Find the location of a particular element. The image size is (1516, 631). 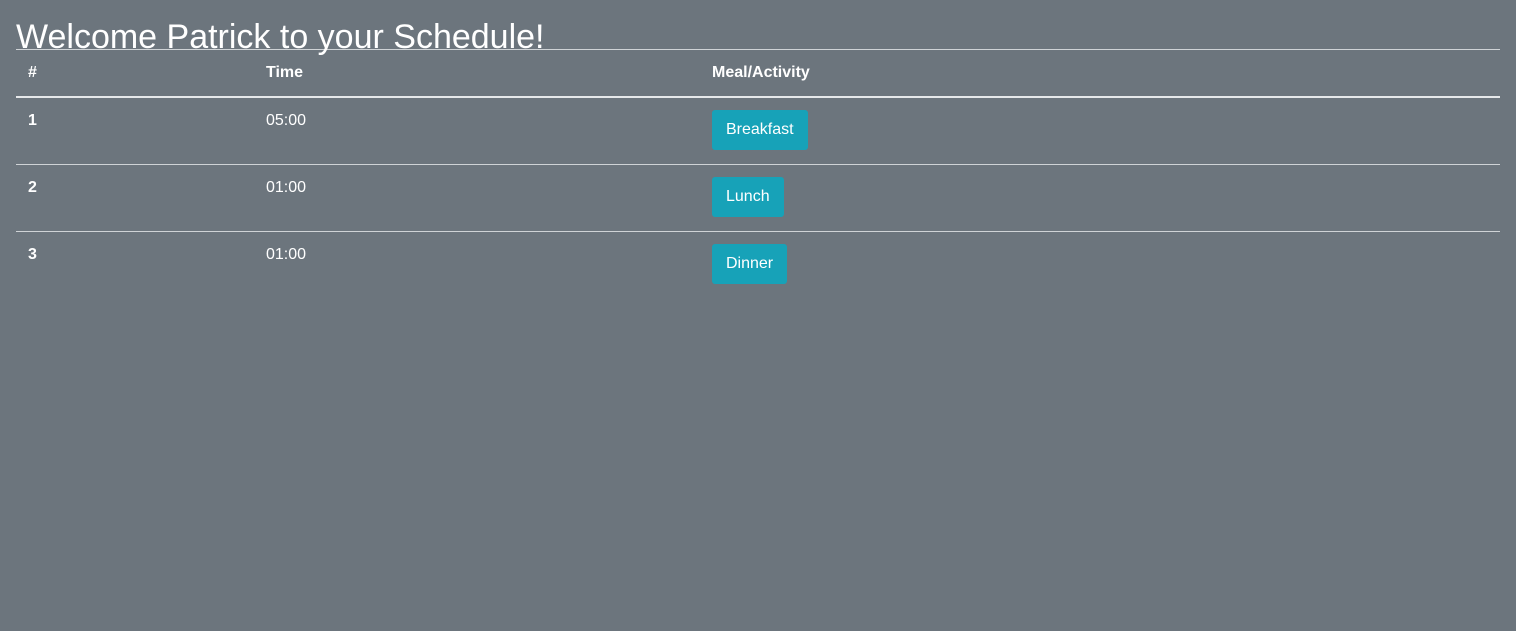

dinner-button: Dinner is located at coordinates (750, 264).